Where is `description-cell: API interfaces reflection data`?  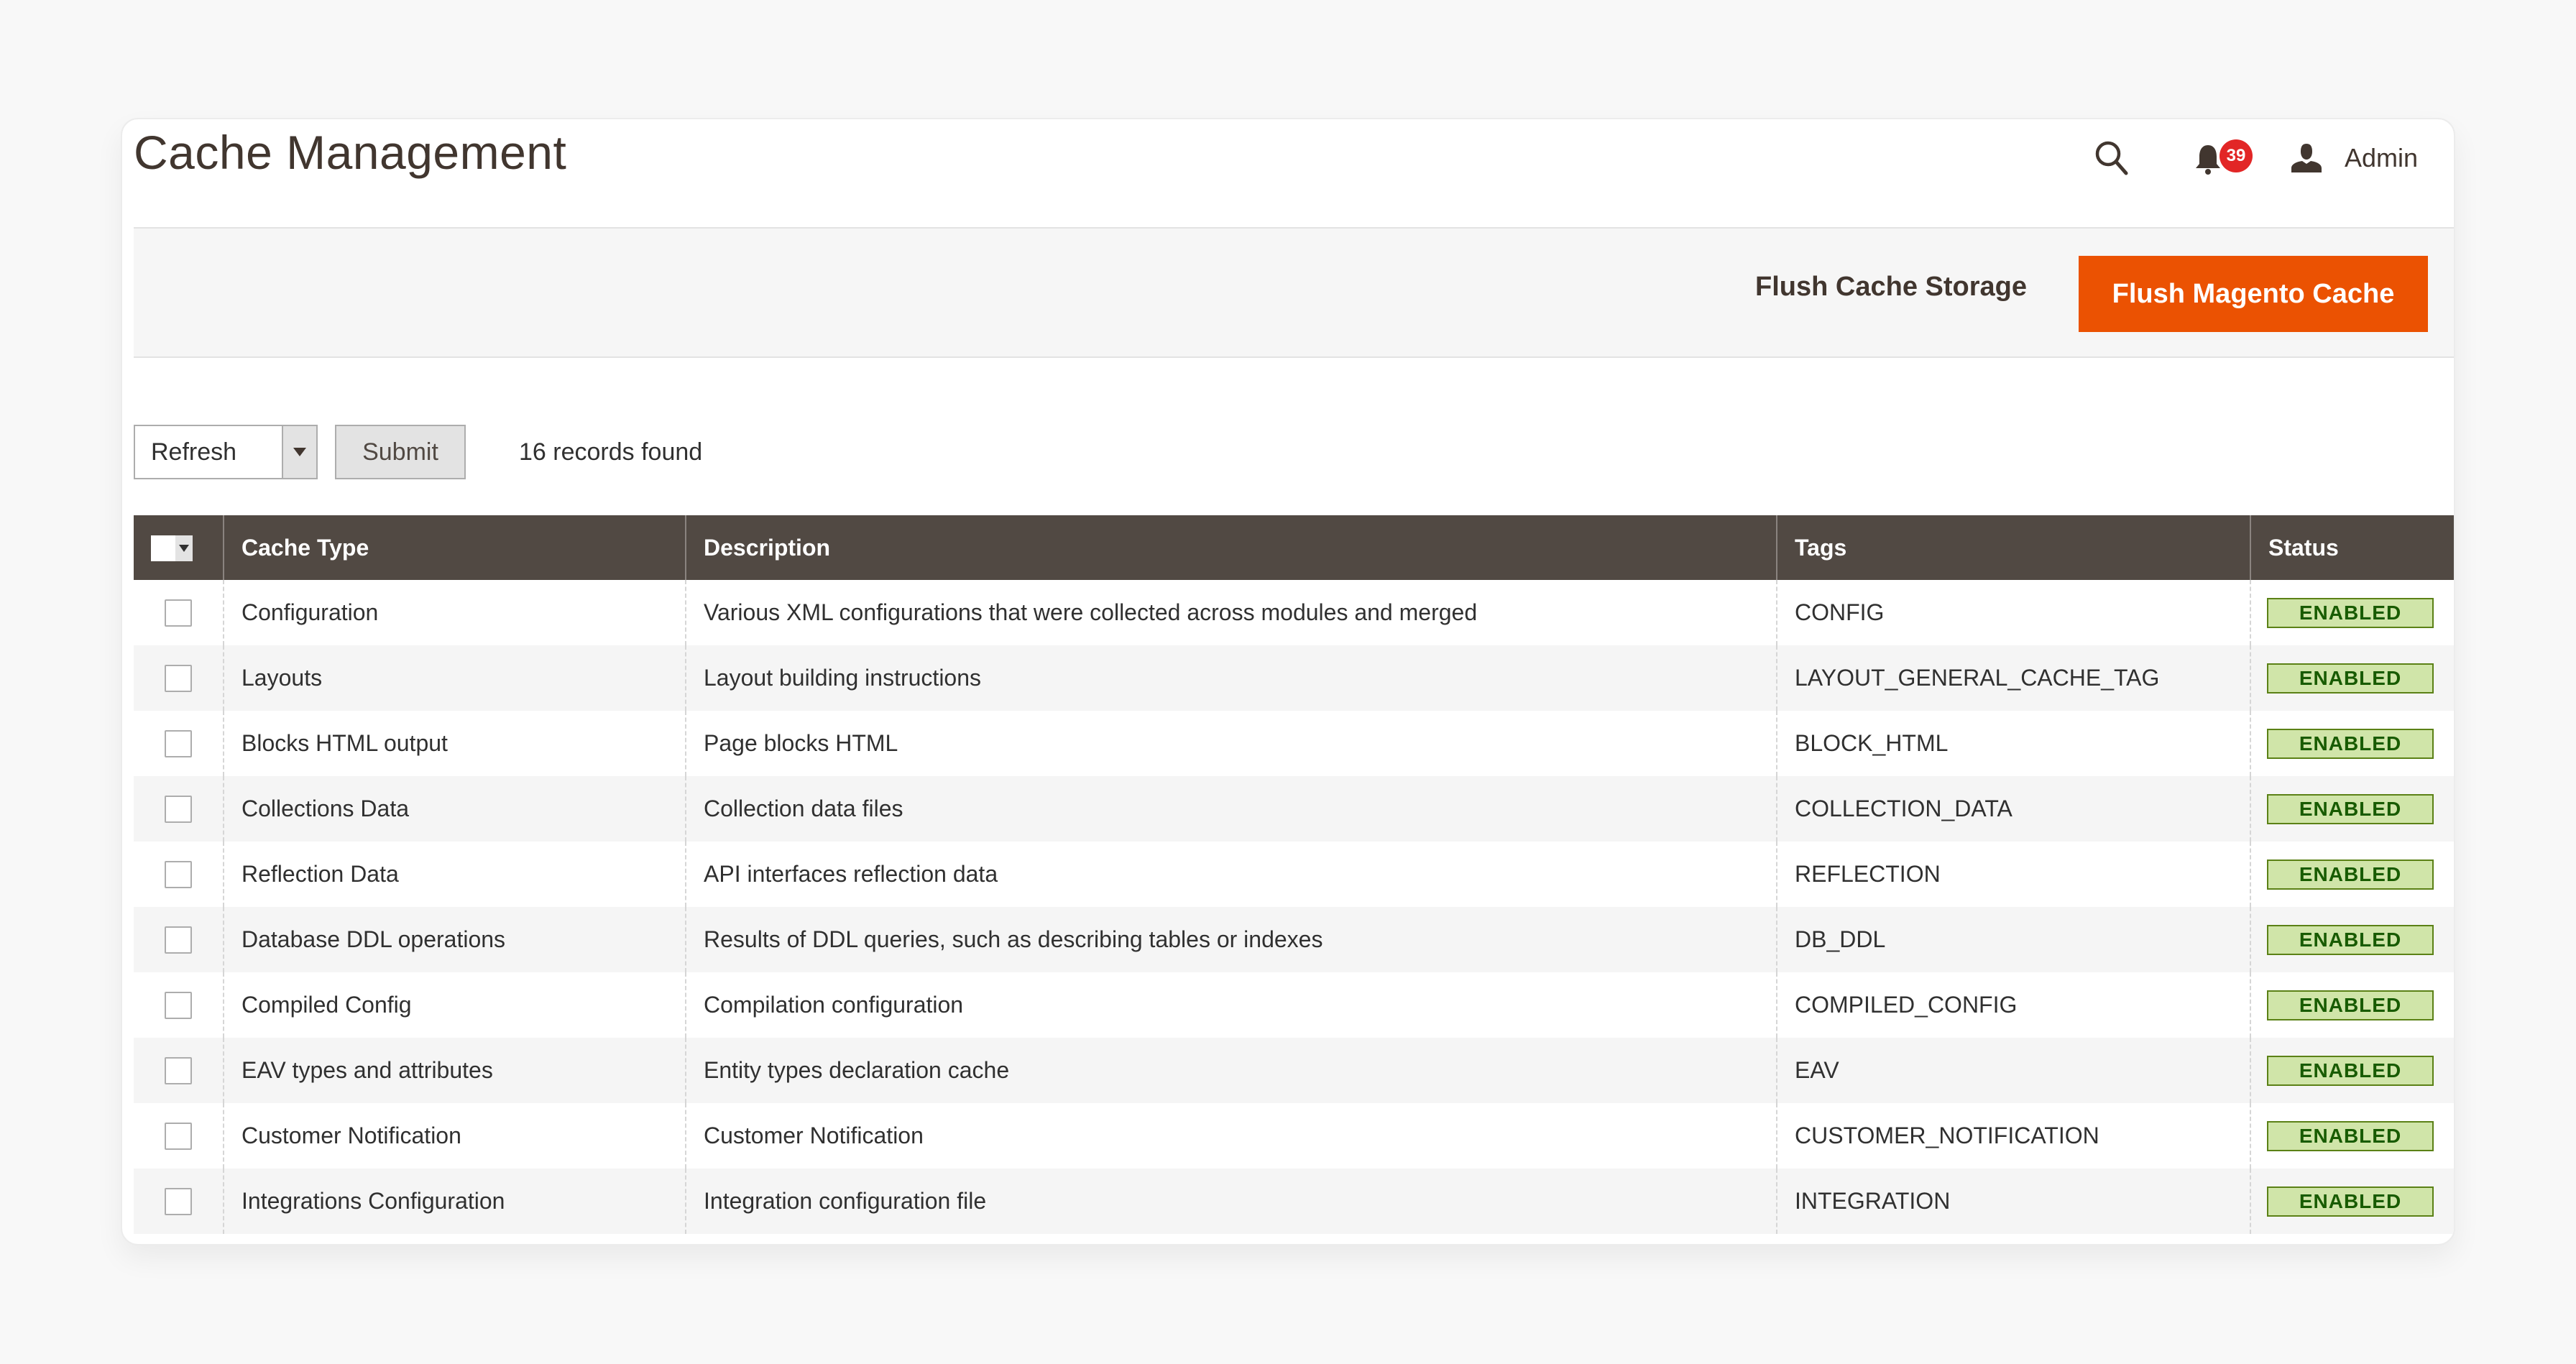 description-cell: API interfaces reflection data is located at coordinates (1231, 875).